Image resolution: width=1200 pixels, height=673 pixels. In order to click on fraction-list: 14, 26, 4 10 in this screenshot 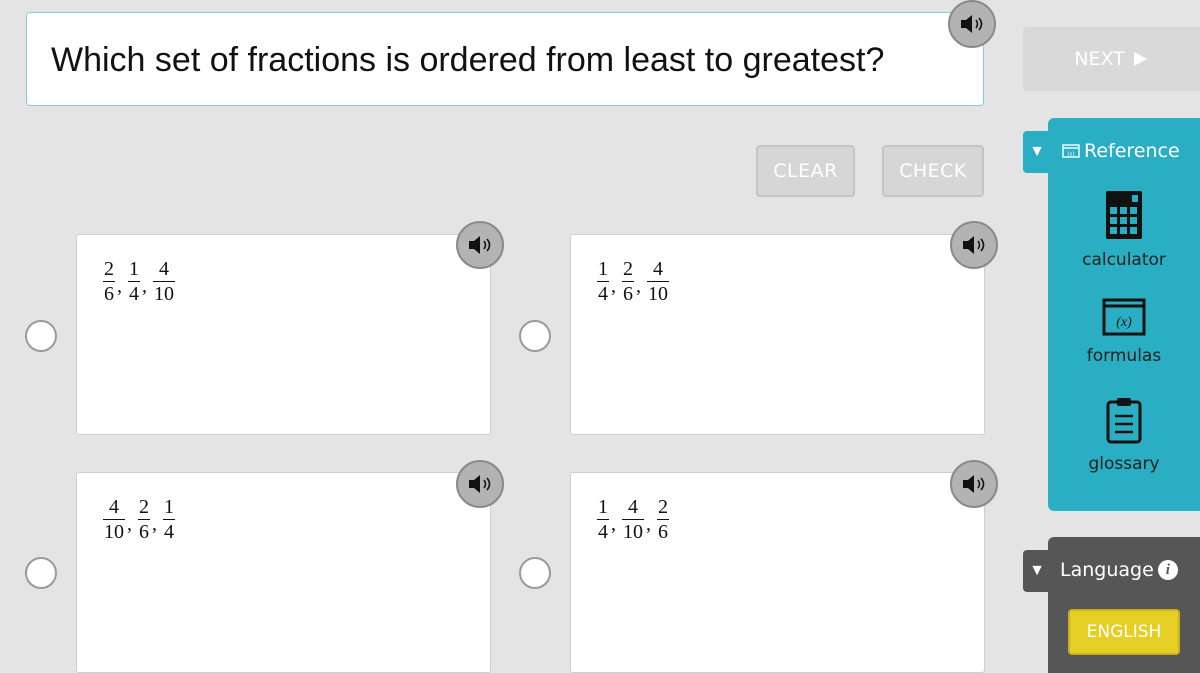, I will do `click(633, 281)`.